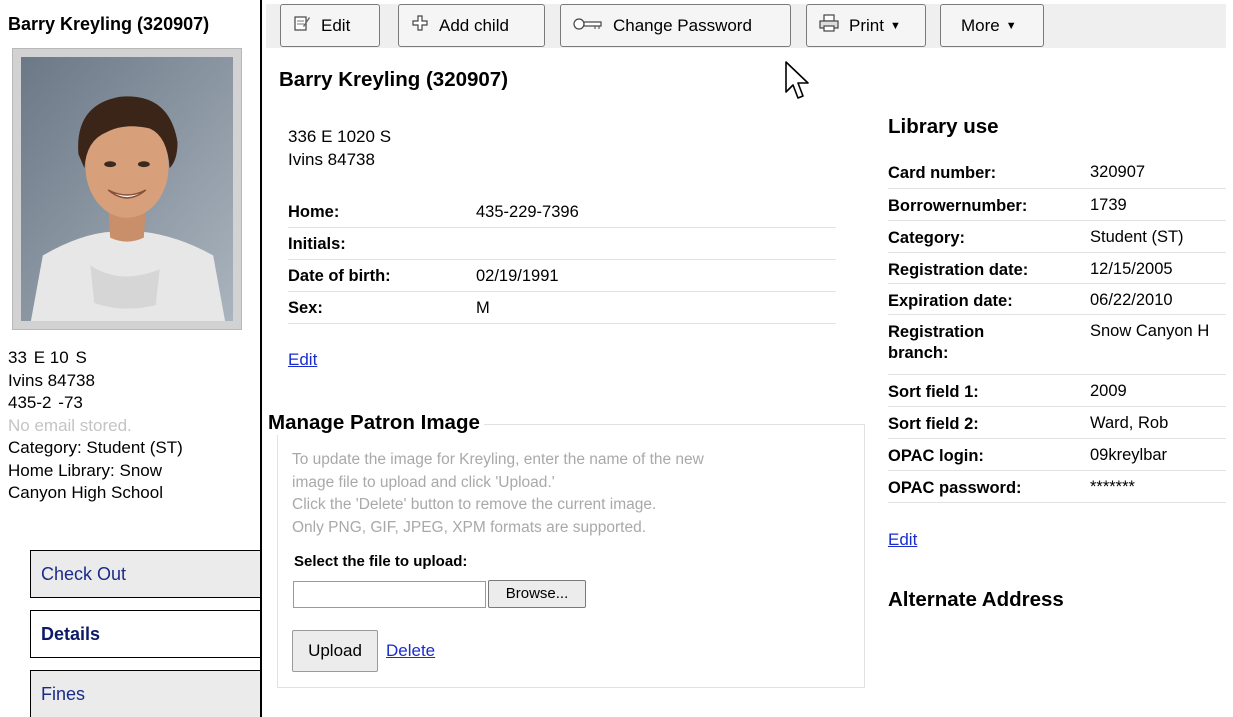 Image resolution: width=1233 pixels, height=717 pixels. Describe the element at coordinates (339, 276) in the screenshot. I see `detail-label: Date of birth:` at that location.